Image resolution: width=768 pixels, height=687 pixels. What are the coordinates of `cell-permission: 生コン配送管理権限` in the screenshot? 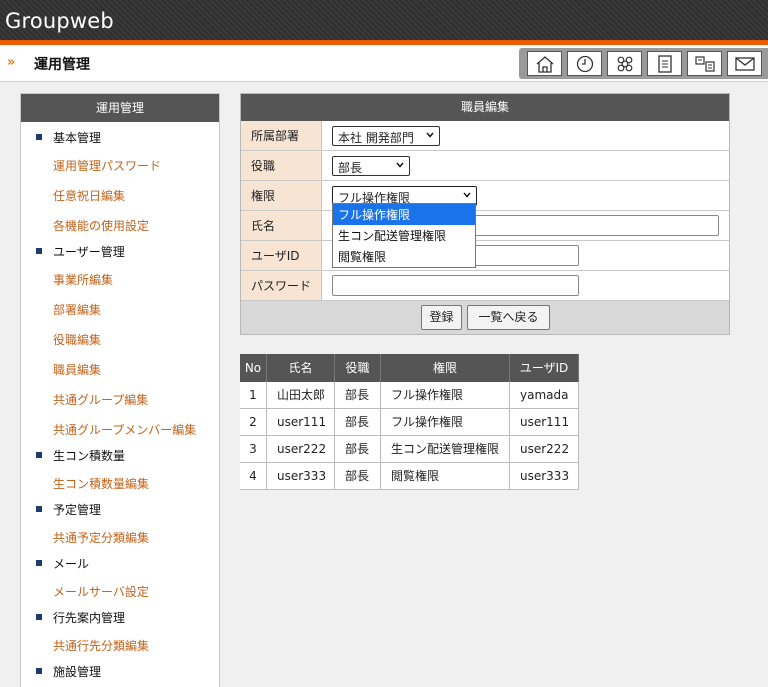 It's located at (445, 449).